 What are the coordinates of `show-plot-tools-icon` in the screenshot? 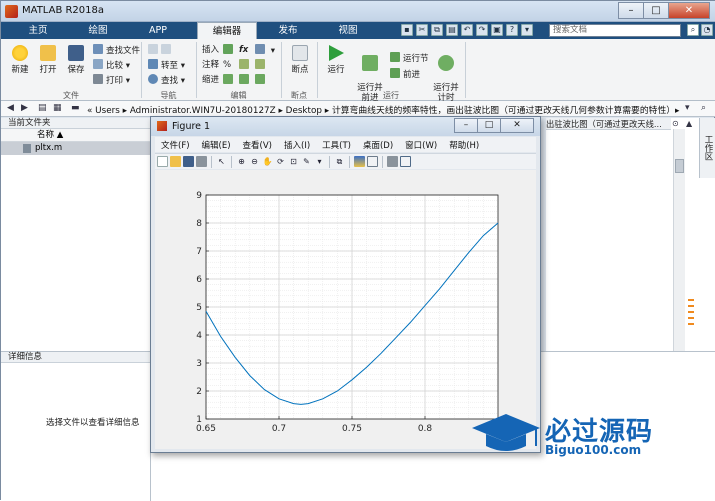 It's located at (405, 161).